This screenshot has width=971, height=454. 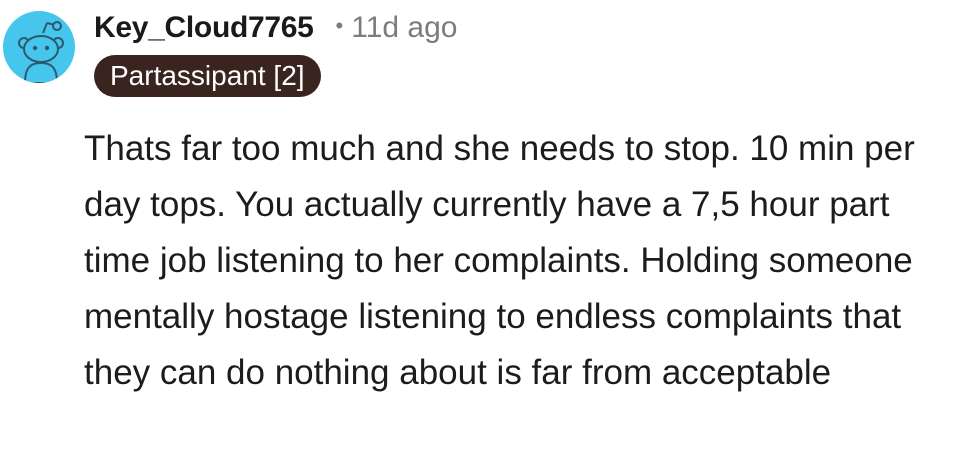 What do you see at coordinates (404, 27) in the screenshot?
I see `timestamp: 11d ago` at bounding box center [404, 27].